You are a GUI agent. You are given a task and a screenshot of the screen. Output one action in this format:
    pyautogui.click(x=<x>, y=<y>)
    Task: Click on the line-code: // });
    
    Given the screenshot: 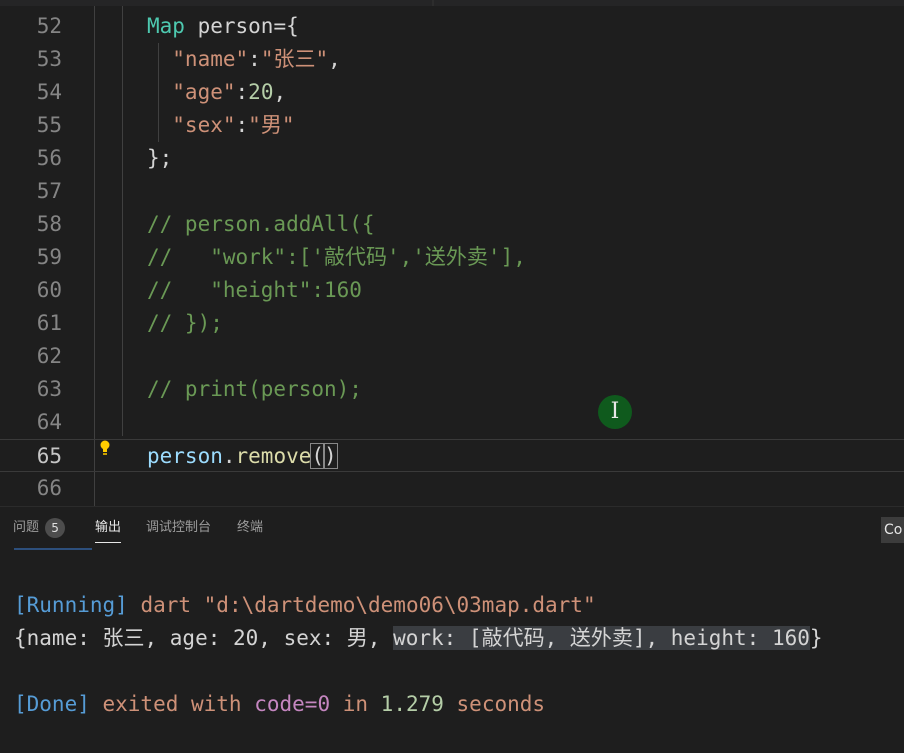 What is the action you would take?
    pyautogui.click(x=185, y=323)
    